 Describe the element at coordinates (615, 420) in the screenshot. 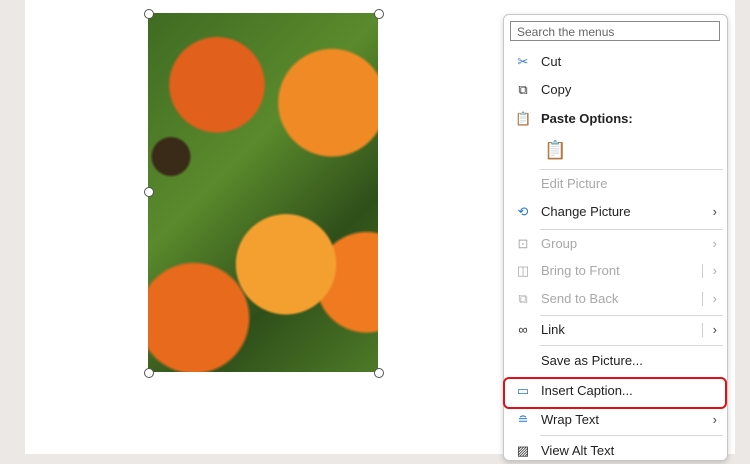

I see `menu-item-wrap-text: ≘ Wrap Text ›` at that location.